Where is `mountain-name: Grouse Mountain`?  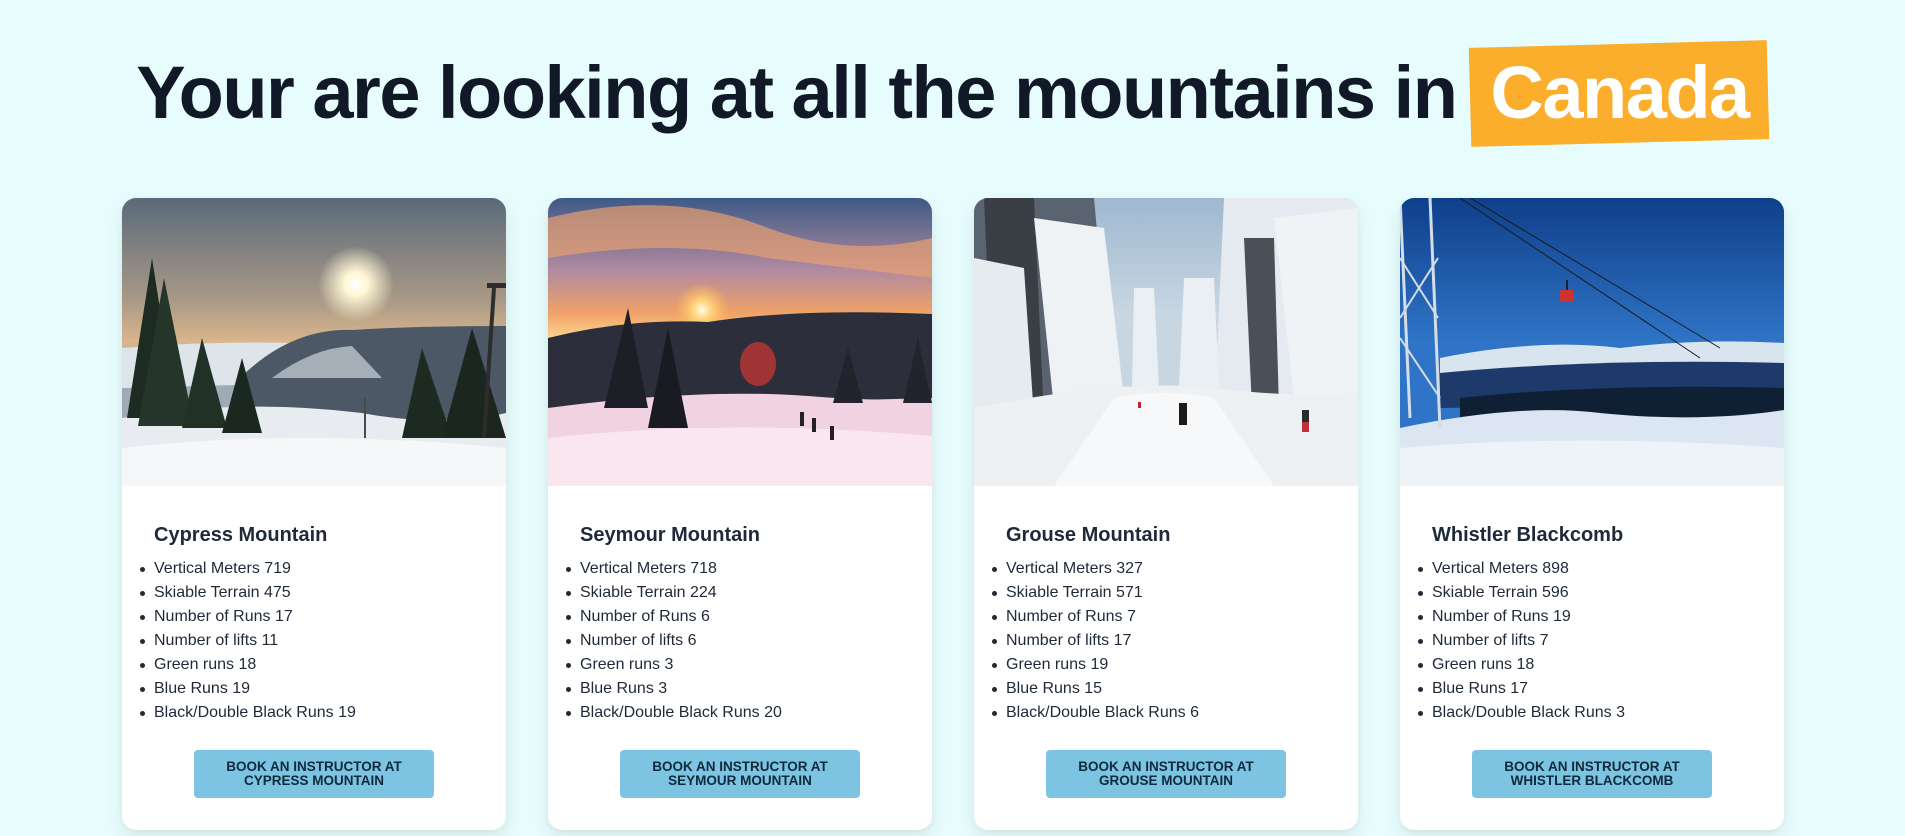 mountain-name: Grouse Mountain is located at coordinates (1088, 535).